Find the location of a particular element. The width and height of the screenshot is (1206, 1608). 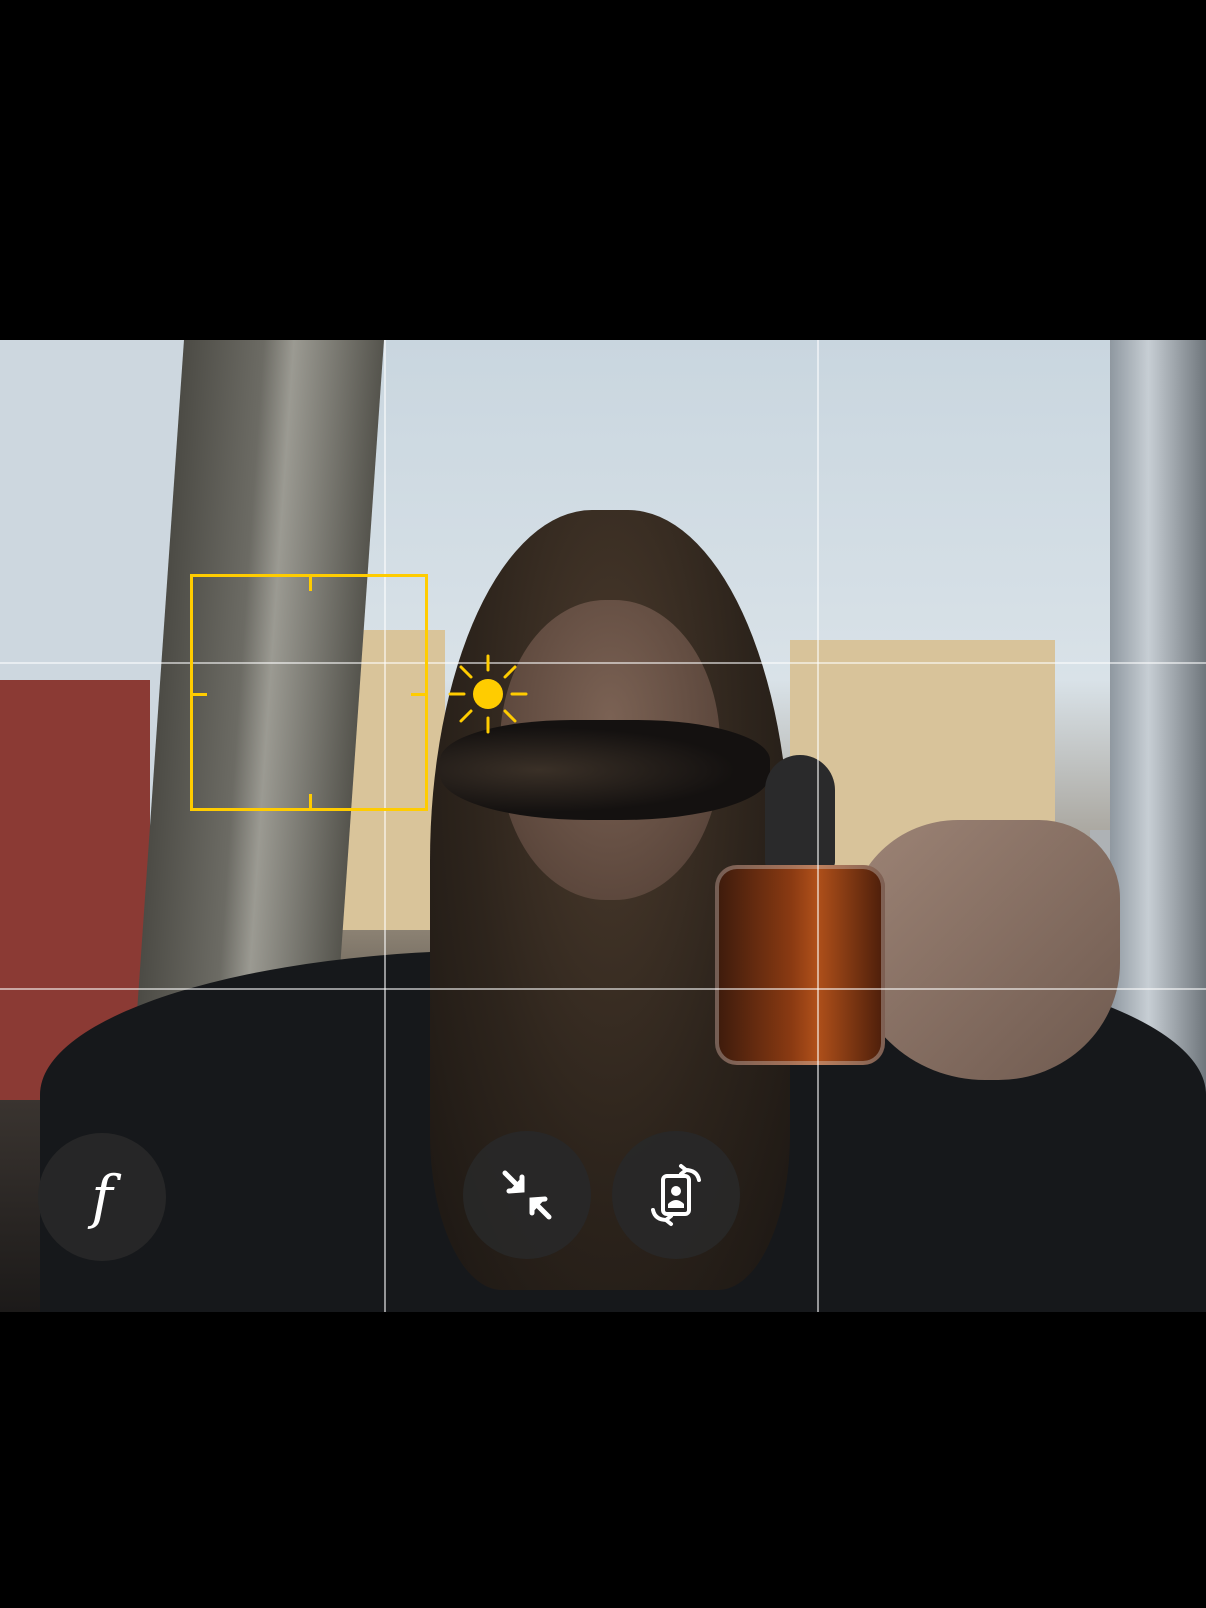

rotate-camera-button is located at coordinates (676, 1195).